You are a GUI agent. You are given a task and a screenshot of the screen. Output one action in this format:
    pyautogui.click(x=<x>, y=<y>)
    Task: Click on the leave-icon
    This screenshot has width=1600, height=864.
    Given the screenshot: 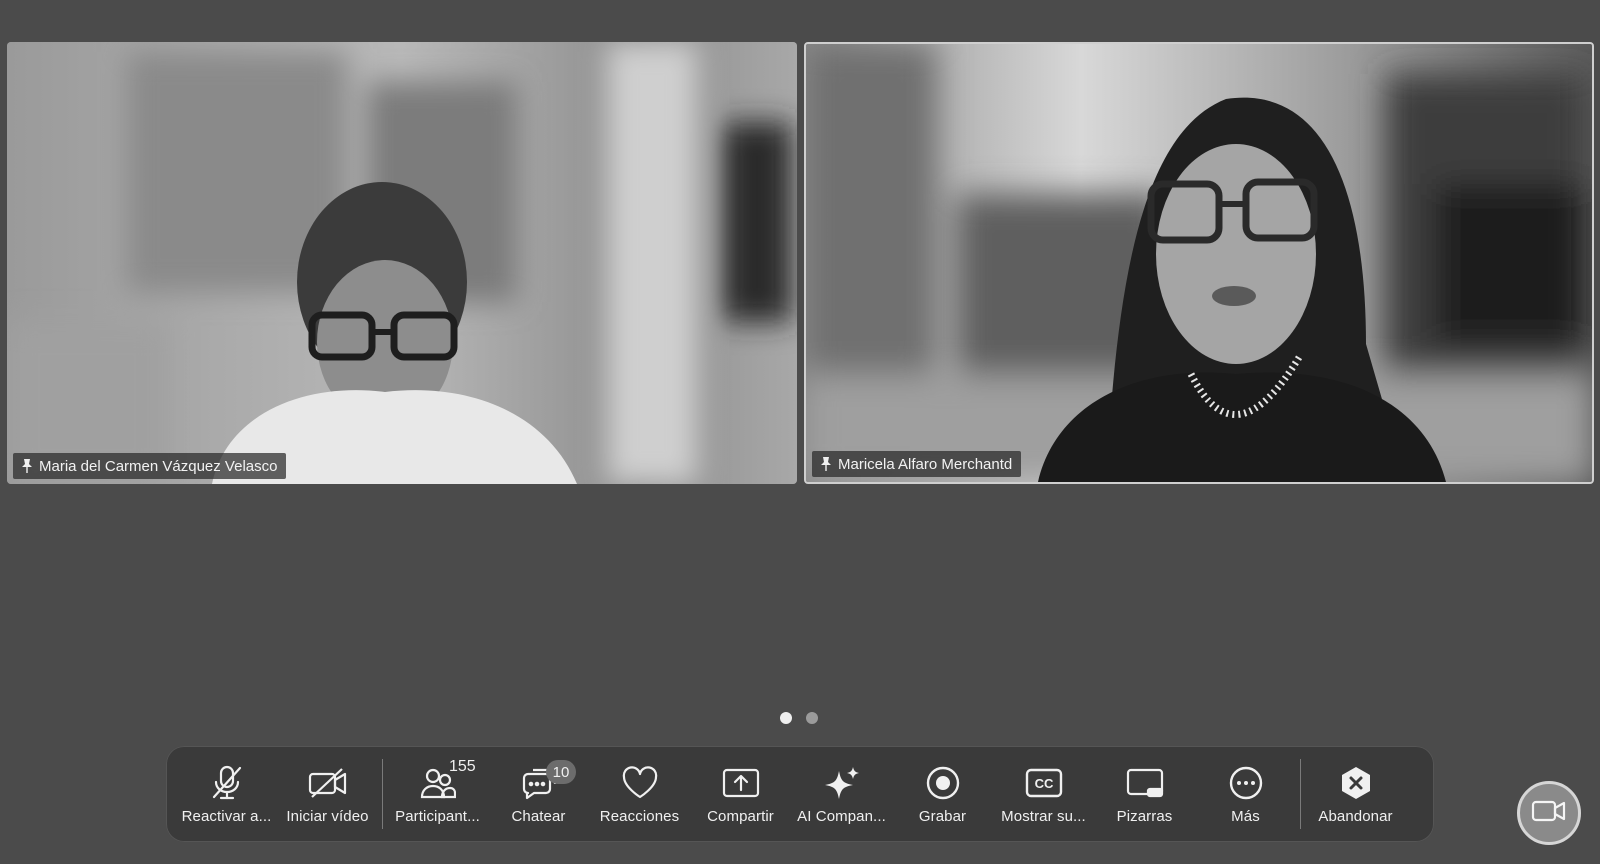 What is the action you would take?
    pyautogui.click(x=1356, y=783)
    